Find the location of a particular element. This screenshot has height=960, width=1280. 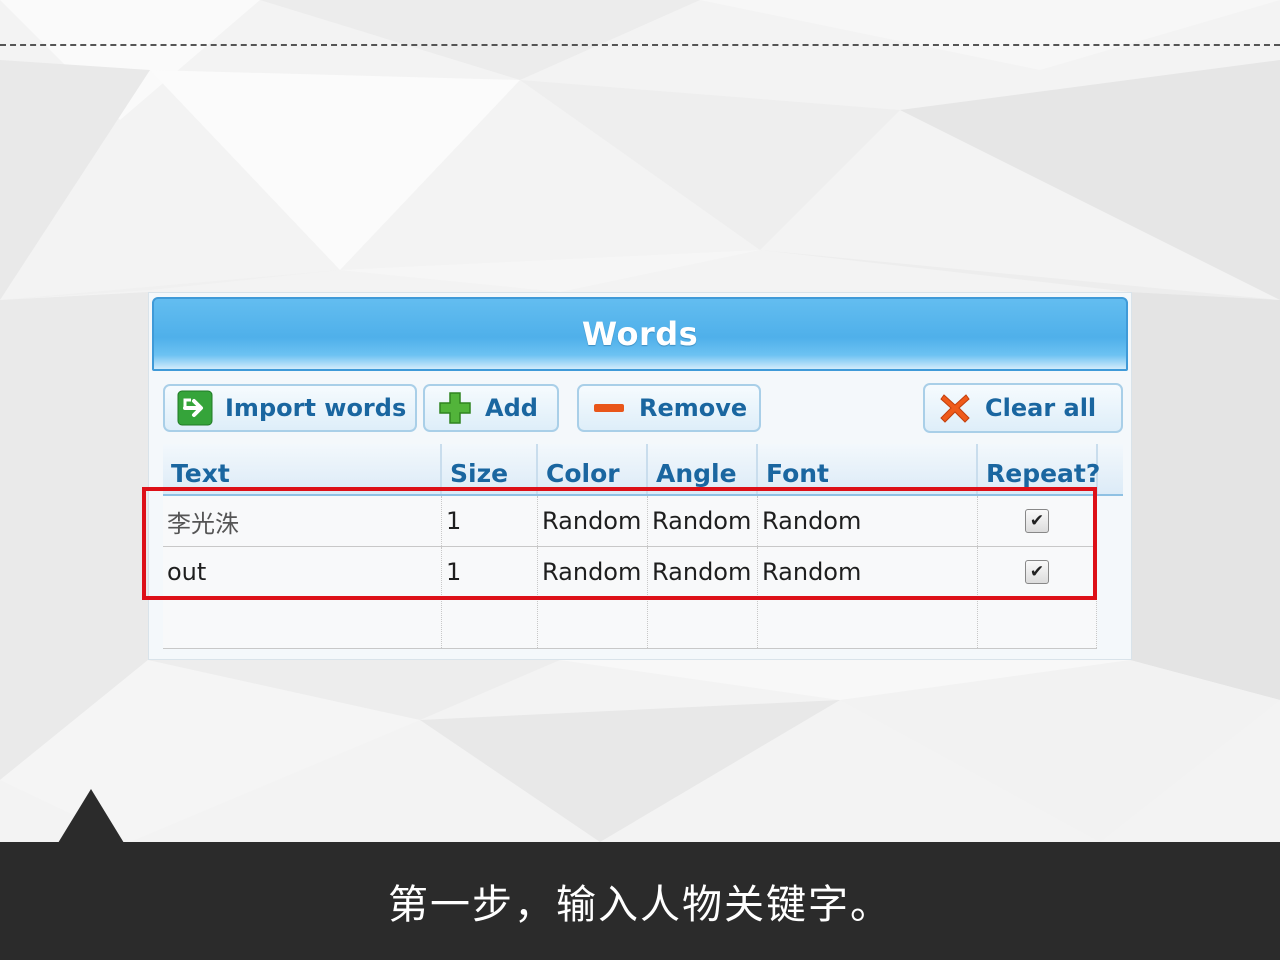

clear-all-button: Clear all is located at coordinates (1023, 408).